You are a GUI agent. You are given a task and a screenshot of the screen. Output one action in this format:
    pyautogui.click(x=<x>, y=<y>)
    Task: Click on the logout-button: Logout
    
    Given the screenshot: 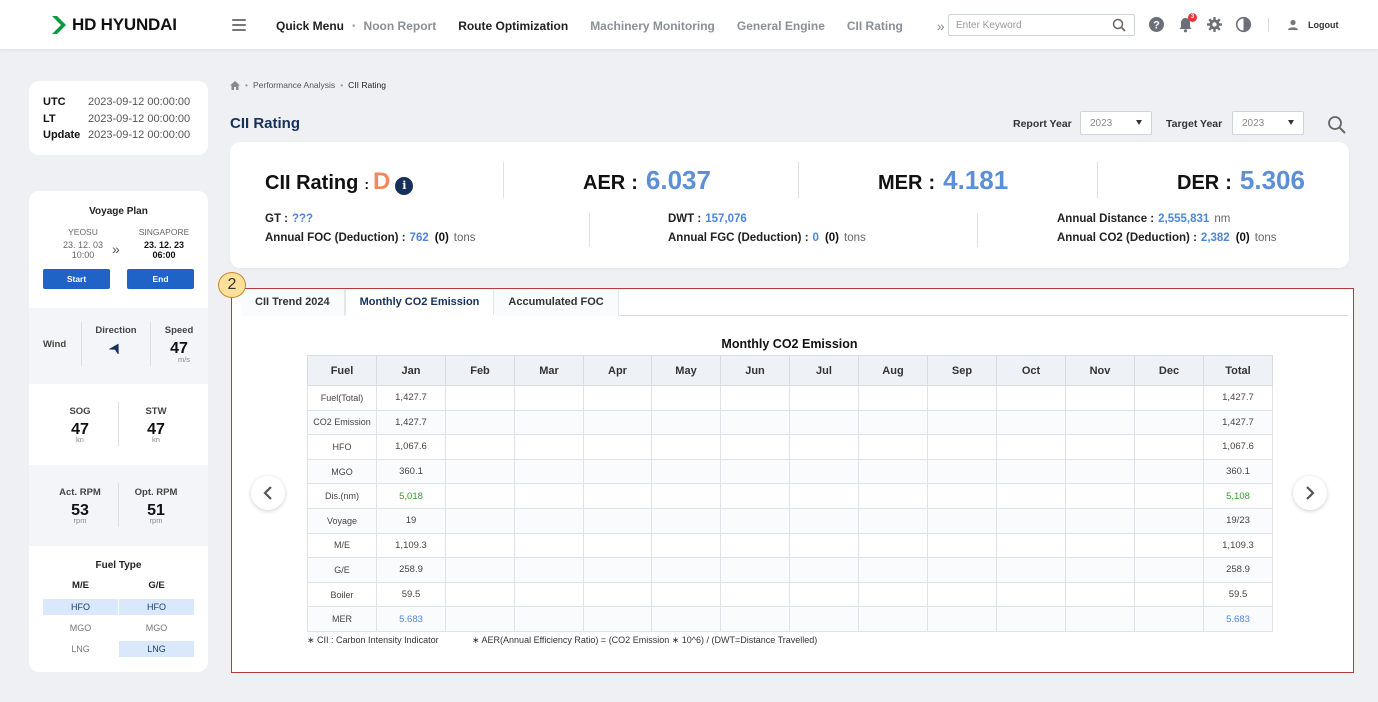 What is the action you would take?
    pyautogui.click(x=1313, y=25)
    